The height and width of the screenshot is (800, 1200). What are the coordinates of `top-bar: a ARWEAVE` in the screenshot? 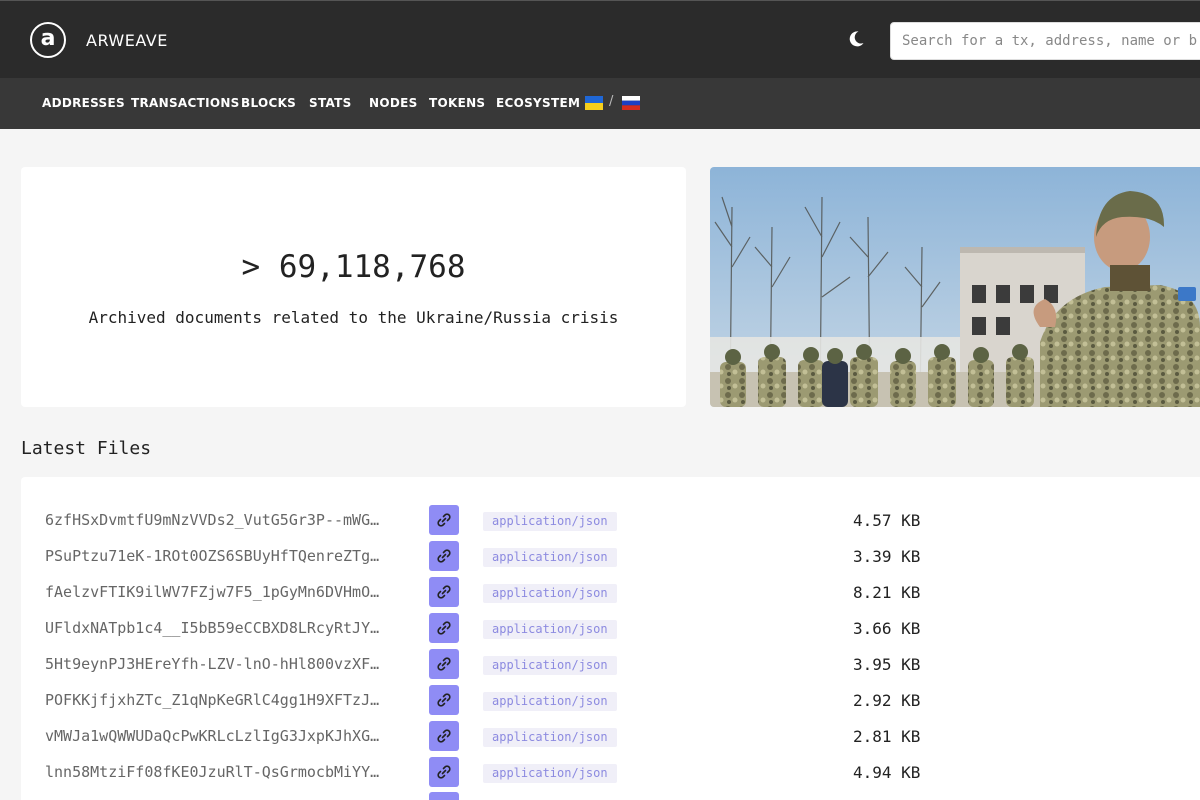 It's located at (600, 39).